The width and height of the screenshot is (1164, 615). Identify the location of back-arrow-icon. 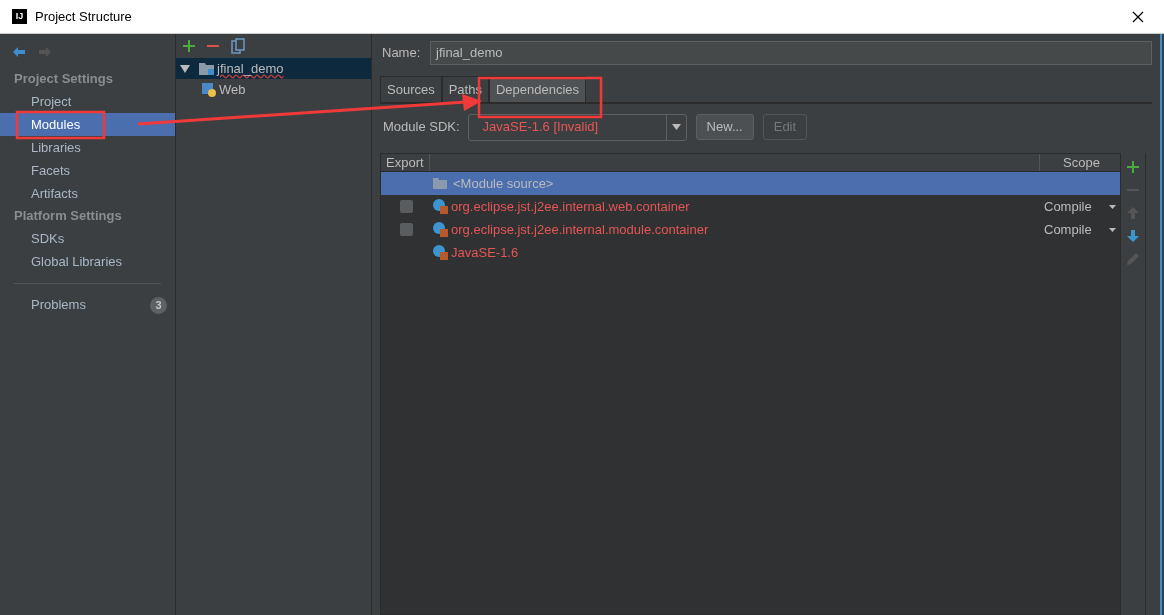
(19, 52).